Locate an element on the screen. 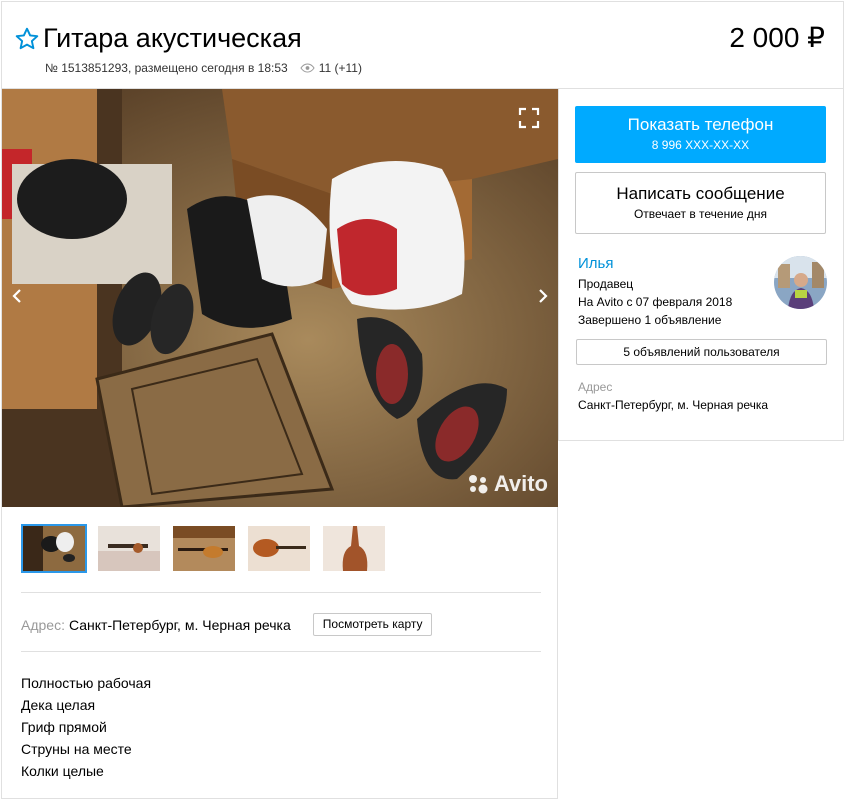 This screenshot has height=800, width=846. views-count: 11 (+11) is located at coordinates (340, 68).